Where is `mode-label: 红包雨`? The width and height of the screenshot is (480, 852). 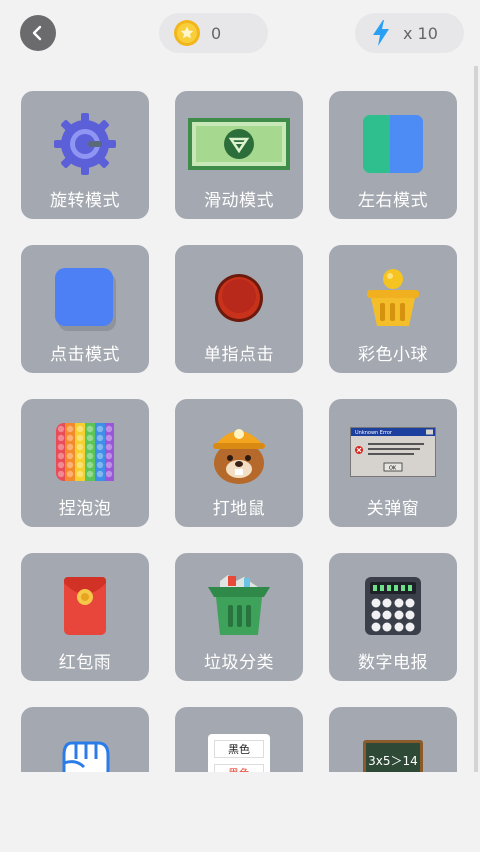 mode-label: 红包雨 is located at coordinates (85, 663).